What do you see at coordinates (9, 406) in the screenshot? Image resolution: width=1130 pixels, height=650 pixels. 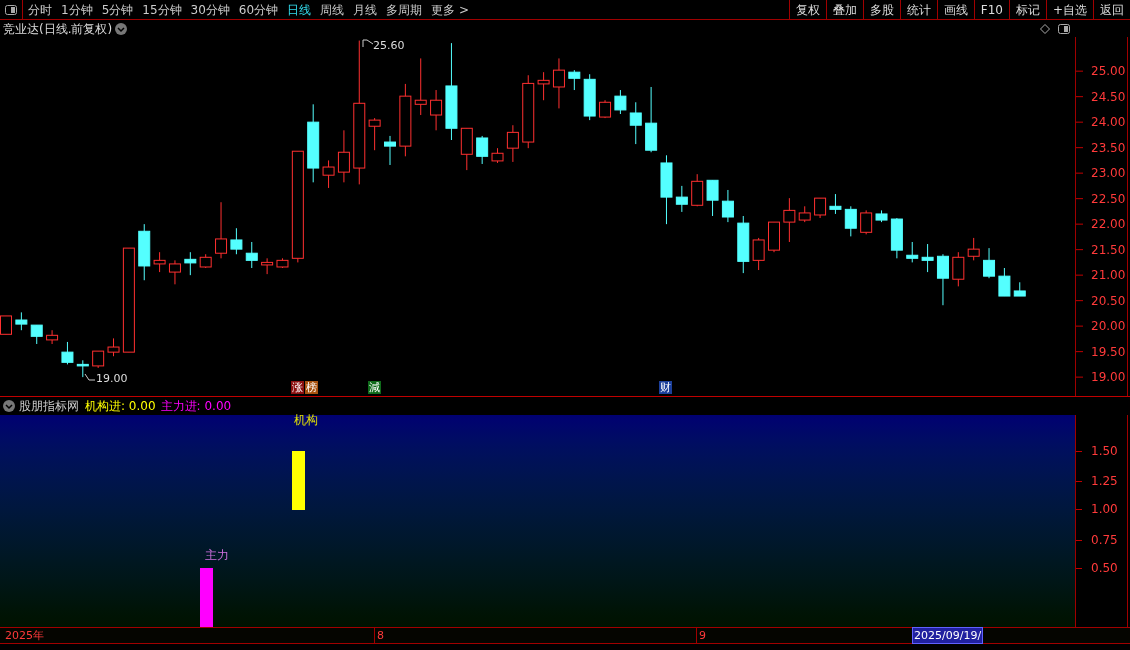 I see `collapse-icon` at bounding box center [9, 406].